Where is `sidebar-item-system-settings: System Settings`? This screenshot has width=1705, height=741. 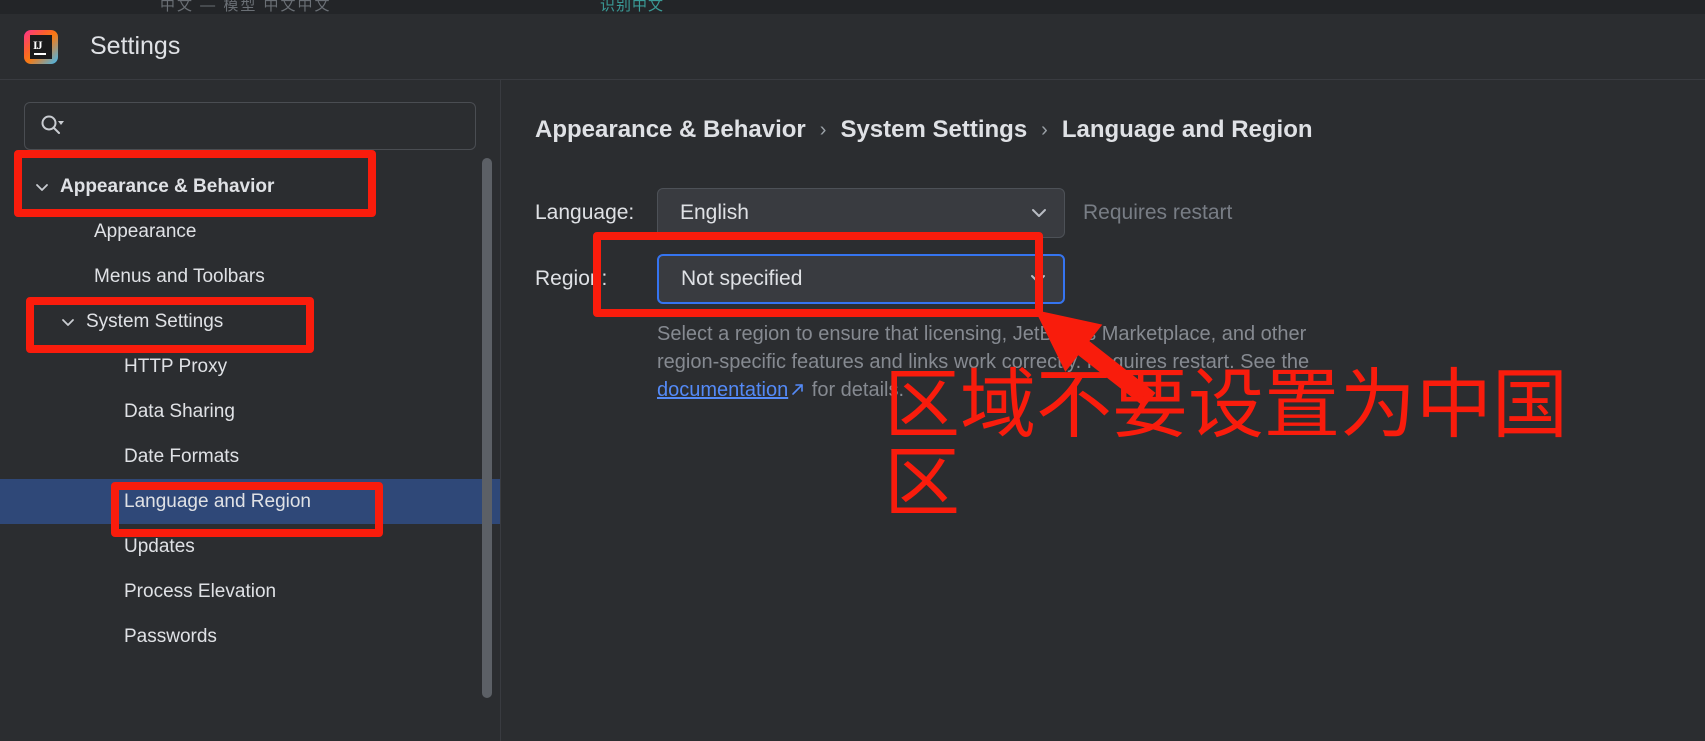 sidebar-item-system-settings: System Settings is located at coordinates (250, 321).